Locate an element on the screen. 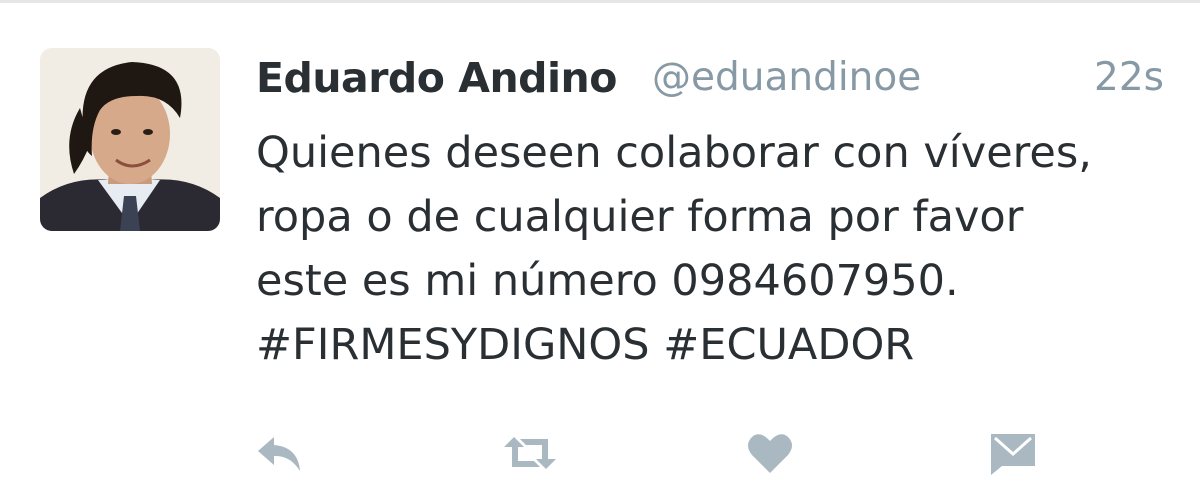  direct-message-button is located at coordinates (1013, 453).